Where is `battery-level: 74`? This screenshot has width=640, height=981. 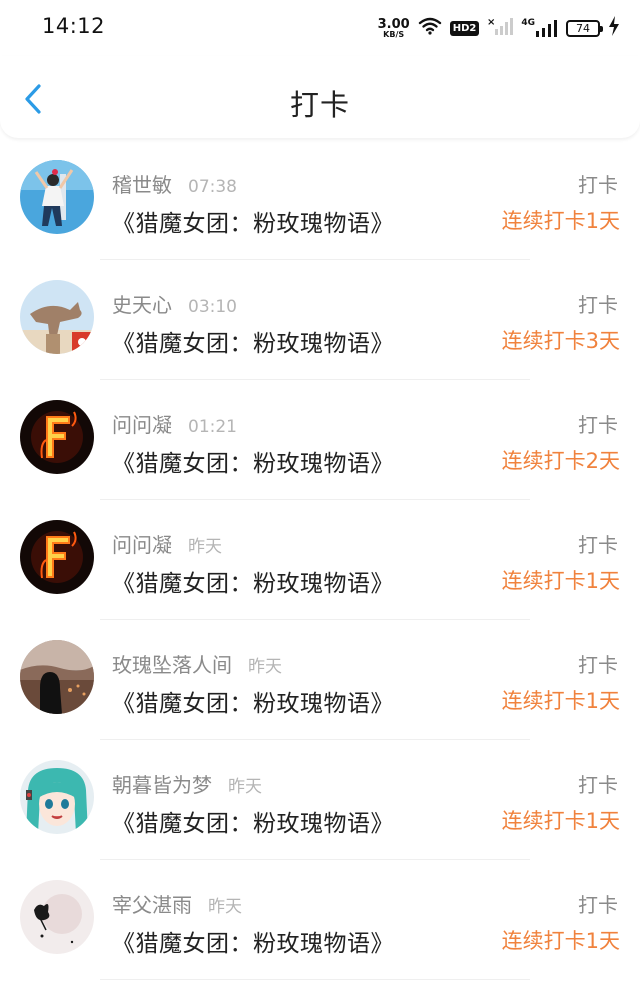
battery-level: 74 is located at coordinates (583, 28).